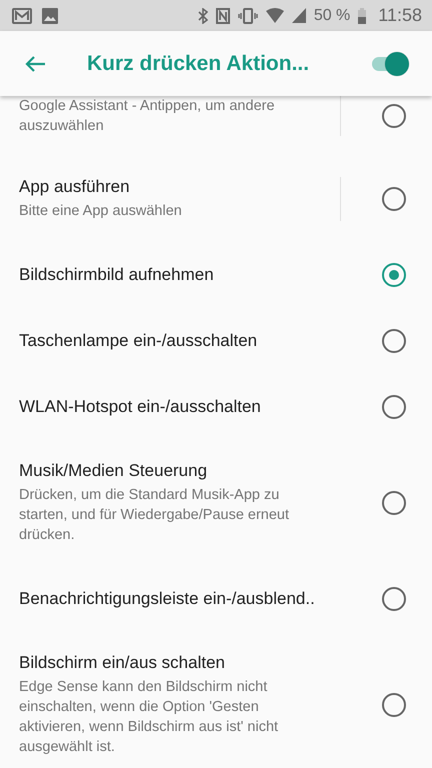 Image resolution: width=432 pixels, height=768 pixels. Describe the element at coordinates (122, 663) in the screenshot. I see `option-title: Bildschirm ein/aus schalten` at that location.